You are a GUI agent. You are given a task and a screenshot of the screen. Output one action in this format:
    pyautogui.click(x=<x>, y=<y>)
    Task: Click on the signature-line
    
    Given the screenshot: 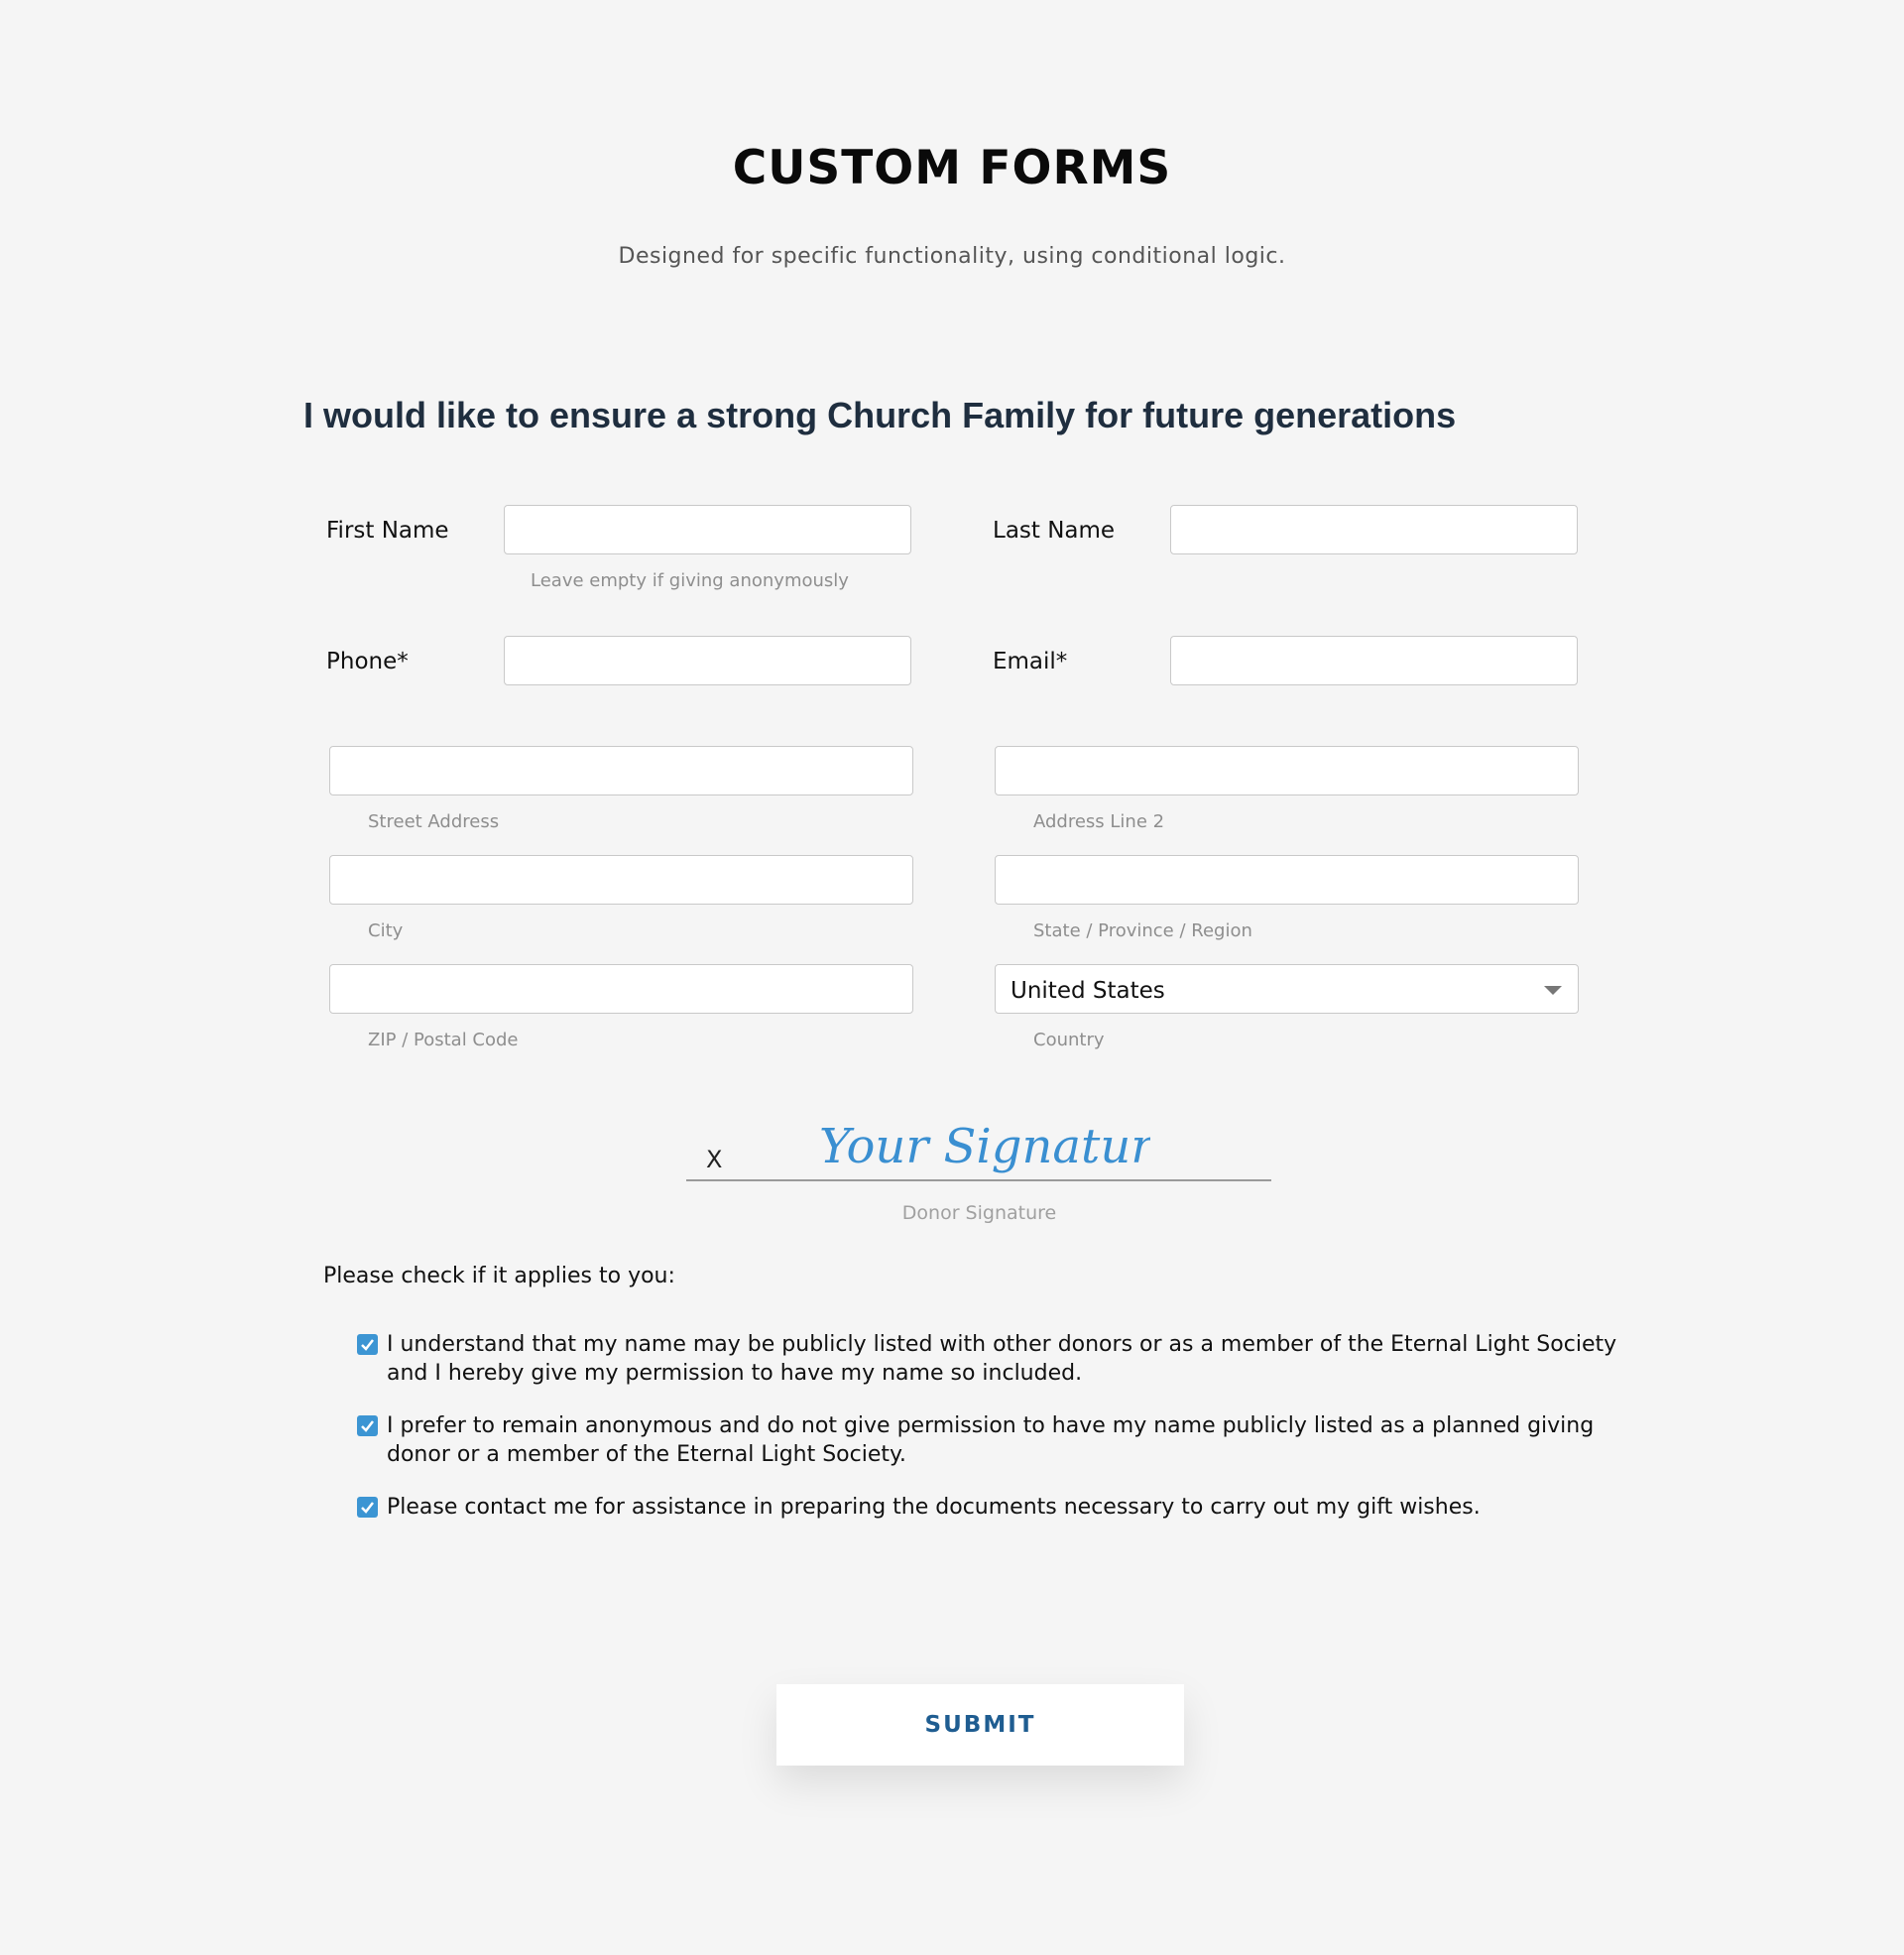 What is the action you would take?
    pyautogui.click(x=978, y=1180)
    